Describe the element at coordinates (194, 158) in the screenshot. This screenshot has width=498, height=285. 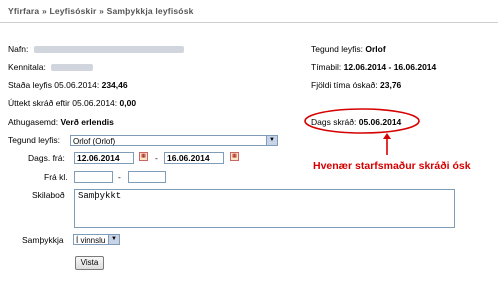
I see `date-to-input: 16.06.2014` at that location.